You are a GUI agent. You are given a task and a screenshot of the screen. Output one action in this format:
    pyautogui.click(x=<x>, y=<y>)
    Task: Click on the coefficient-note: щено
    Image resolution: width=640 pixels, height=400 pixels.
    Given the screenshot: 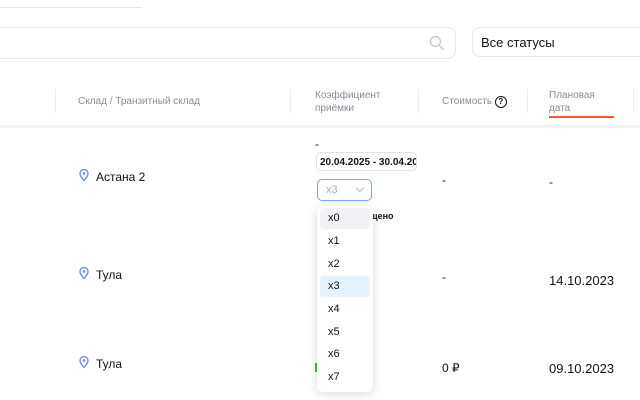 What is the action you would take?
    pyautogui.click(x=382, y=216)
    